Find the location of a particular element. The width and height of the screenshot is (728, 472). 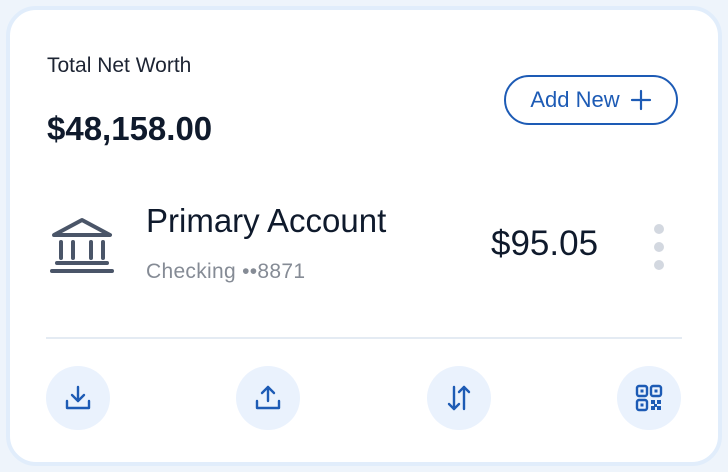

add-new-label: Add New is located at coordinates (575, 99).